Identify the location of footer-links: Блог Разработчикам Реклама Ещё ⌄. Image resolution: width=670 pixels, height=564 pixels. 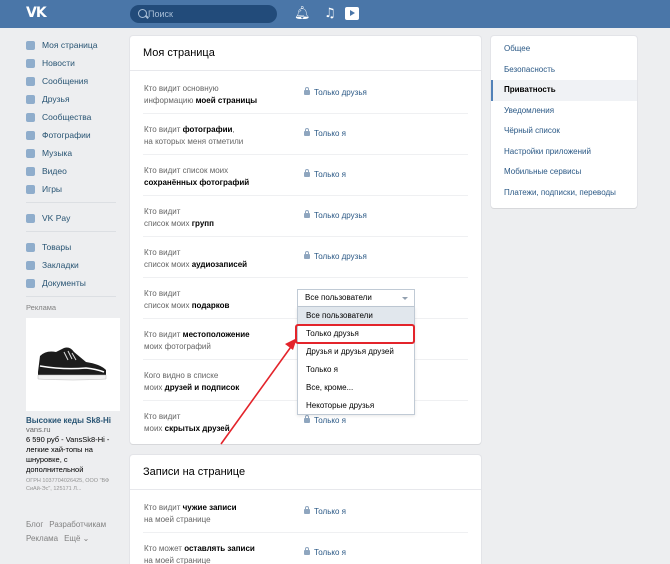
(76, 532).